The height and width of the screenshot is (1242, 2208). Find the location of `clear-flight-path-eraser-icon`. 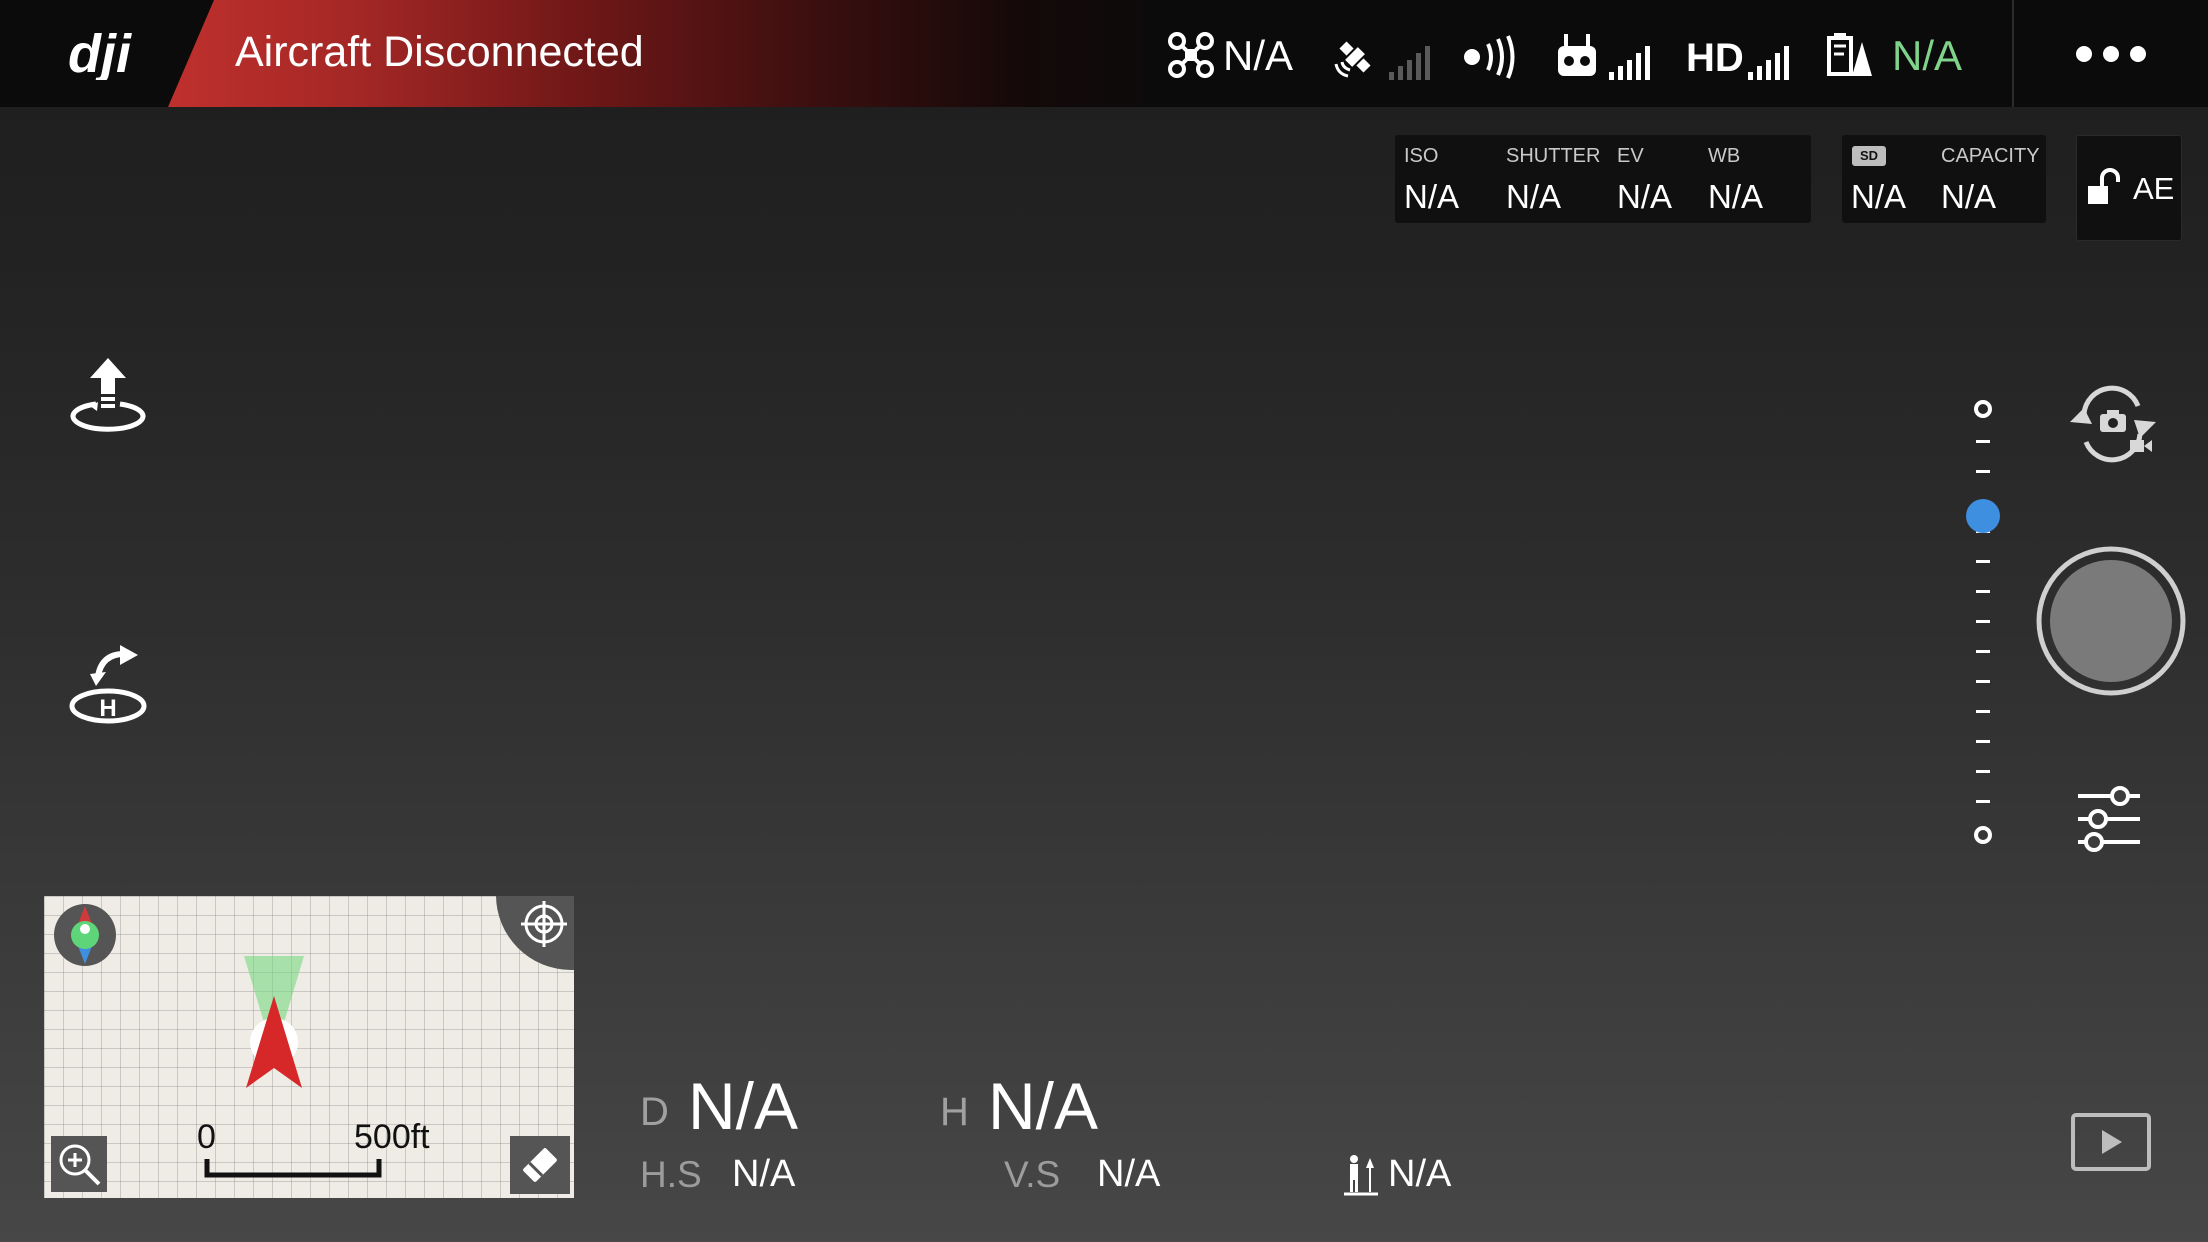

clear-flight-path-eraser-icon is located at coordinates (540, 1165).